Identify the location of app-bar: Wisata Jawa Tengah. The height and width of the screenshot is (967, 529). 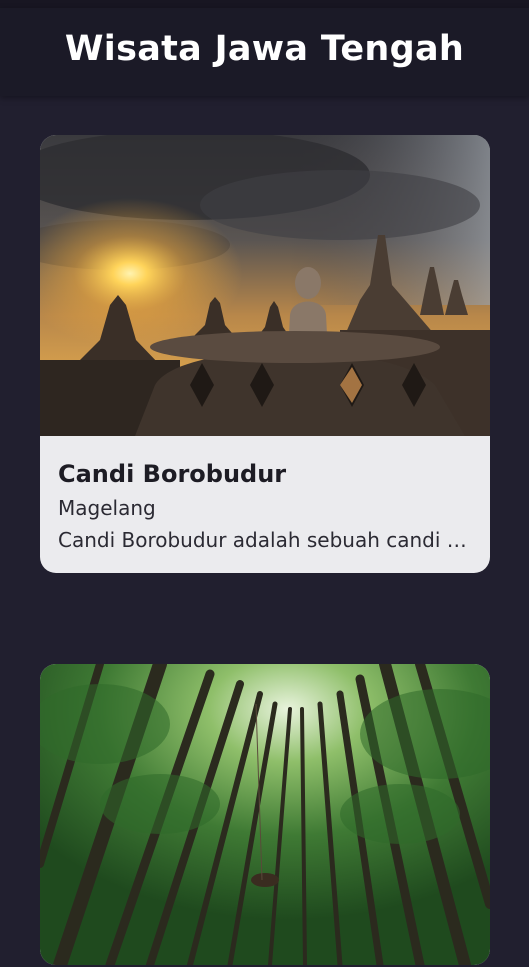
(264, 52).